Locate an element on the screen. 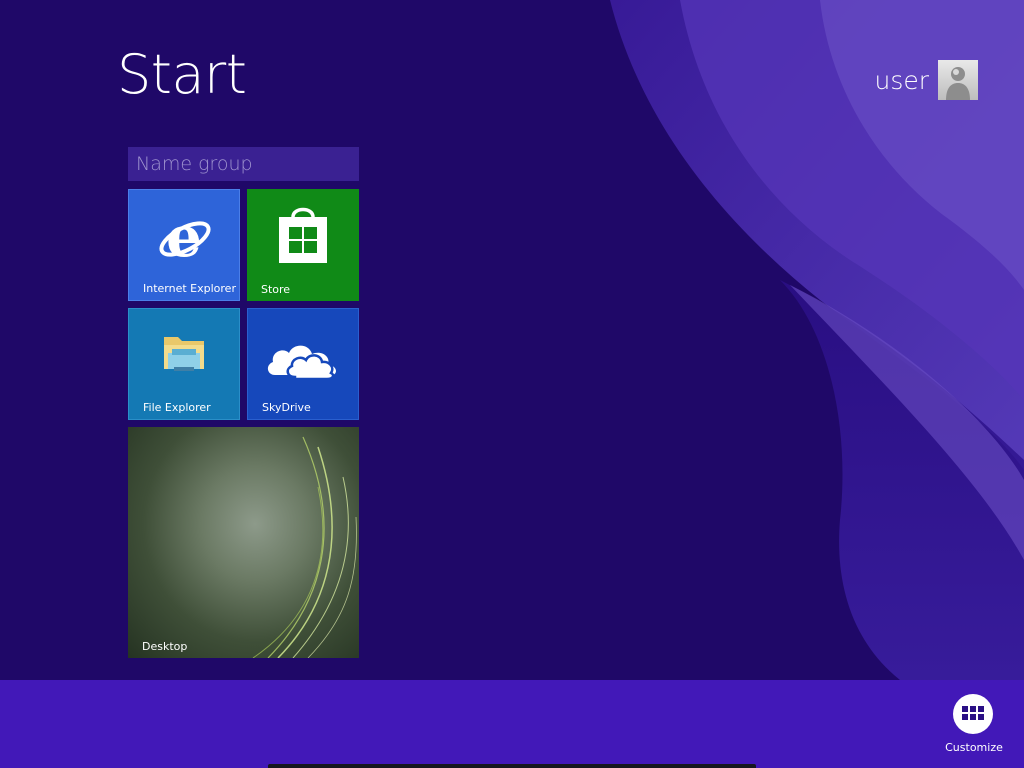 This screenshot has height=768, width=1024. tile-skydrive: SkyDrive is located at coordinates (303, 364).